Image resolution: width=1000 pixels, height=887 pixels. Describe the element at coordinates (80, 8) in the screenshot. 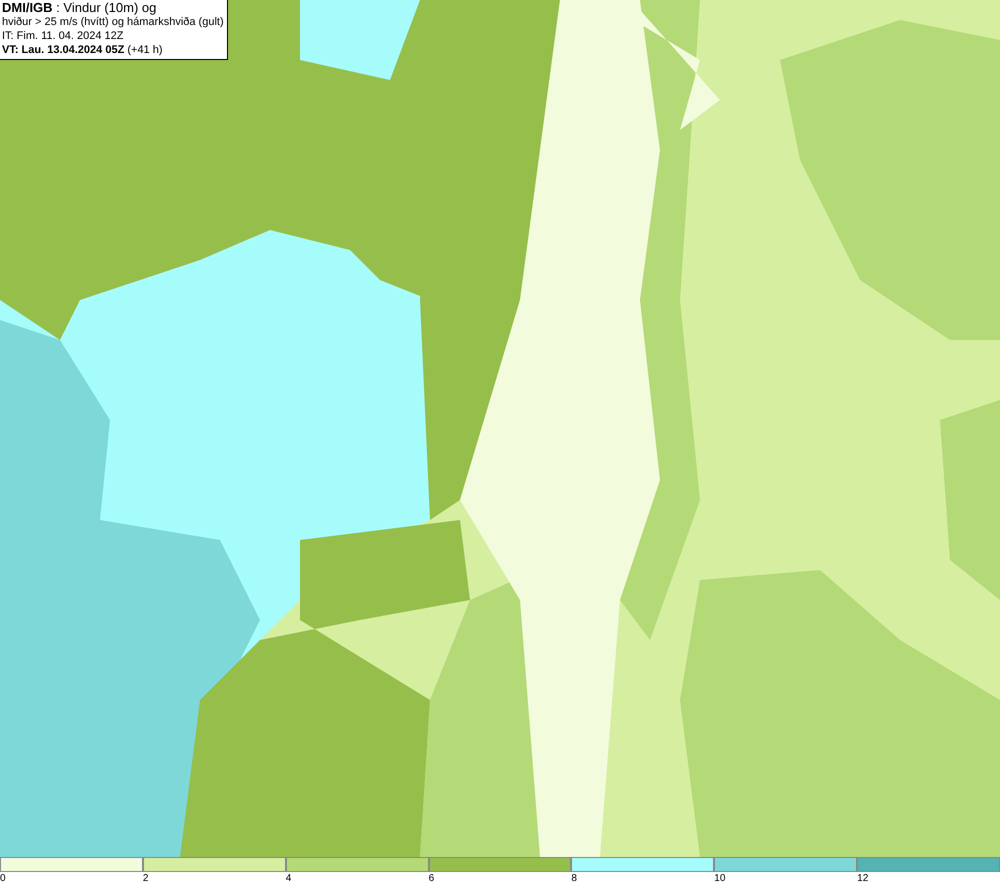

I see `title-line: DMI/IGB : Vindur (10m) og` at that location.